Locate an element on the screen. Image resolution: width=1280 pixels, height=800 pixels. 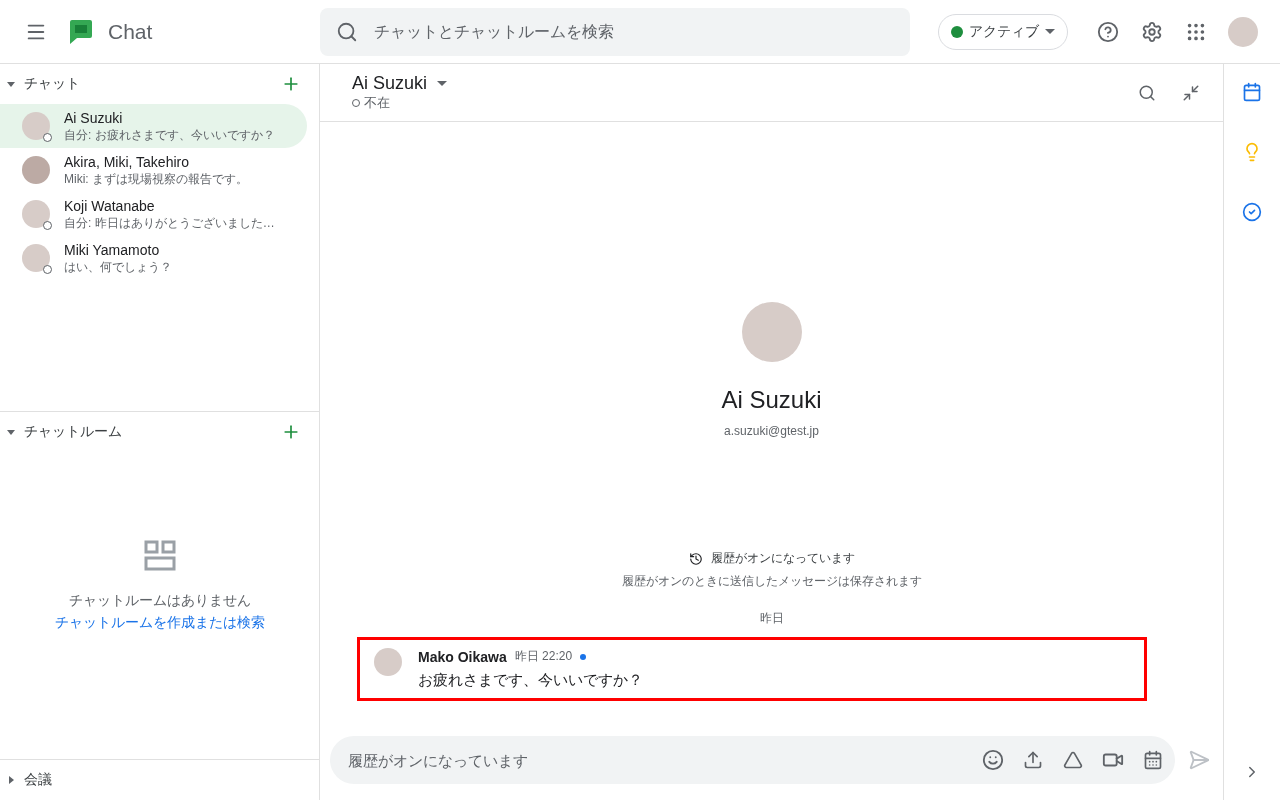
conversation-title: Ai Suzuki is located at coordinates (400, 83).